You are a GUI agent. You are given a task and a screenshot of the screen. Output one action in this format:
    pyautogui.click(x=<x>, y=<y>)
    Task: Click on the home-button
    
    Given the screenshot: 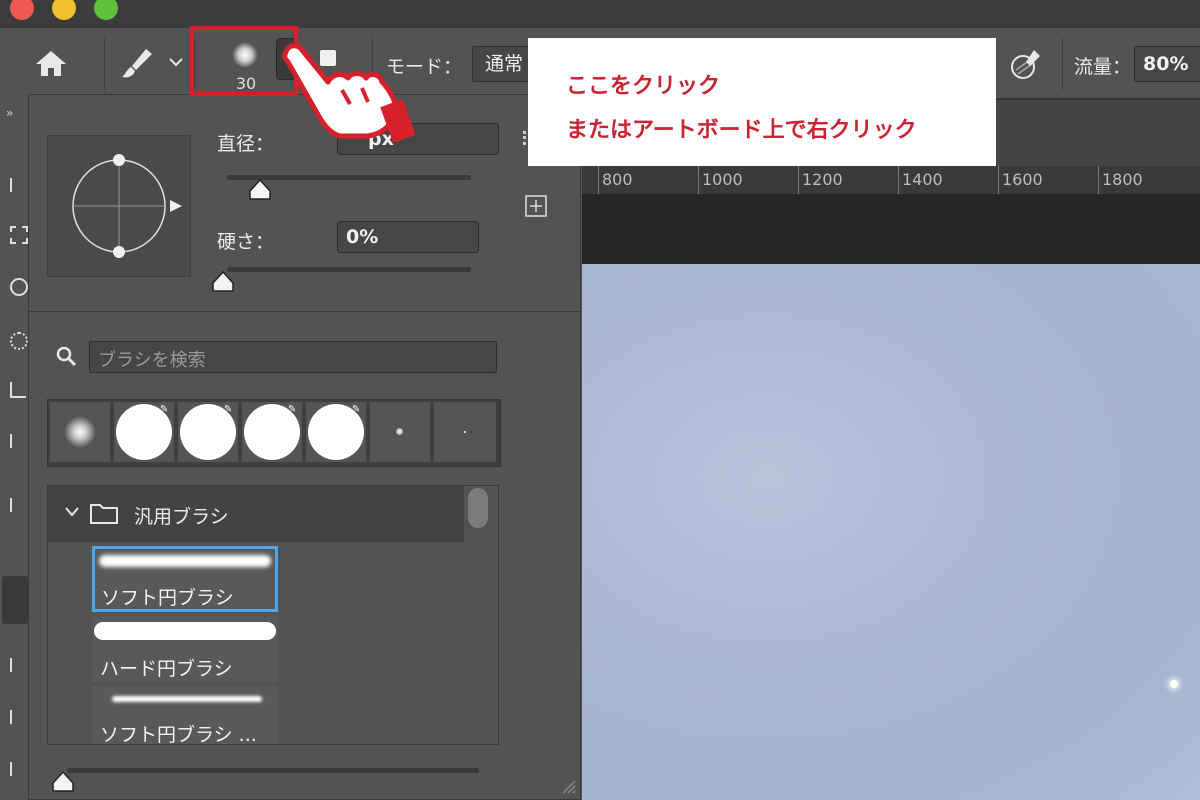 What is the action you would take?
    pyautogui.click(x=51, y=65)
    